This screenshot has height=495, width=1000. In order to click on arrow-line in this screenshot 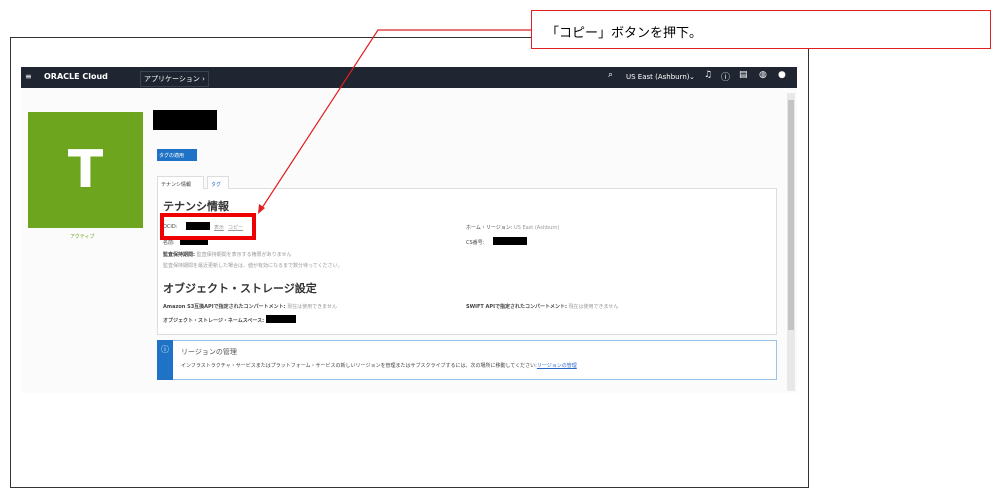, I will do `click(395, 120)`.